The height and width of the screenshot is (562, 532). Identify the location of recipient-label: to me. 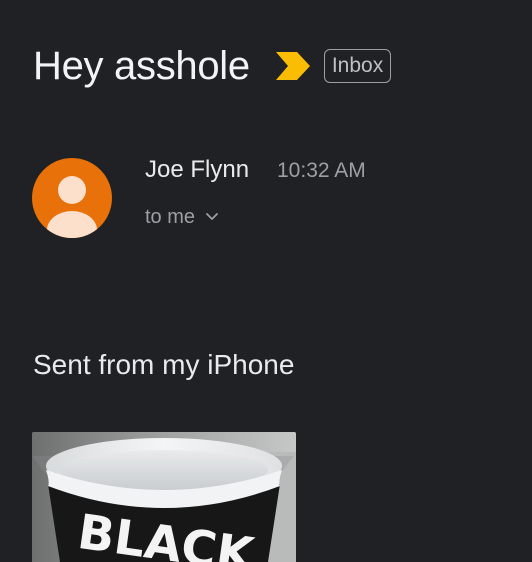
(170, 216).